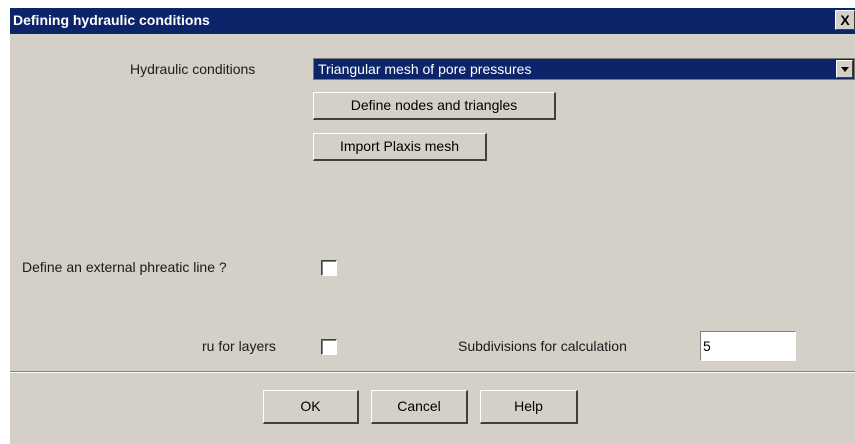  Describe the element at coordinates (193, 69) in the screenshot. I see `hydraulic-conditions-label: Hydraulic conditions` at that location.